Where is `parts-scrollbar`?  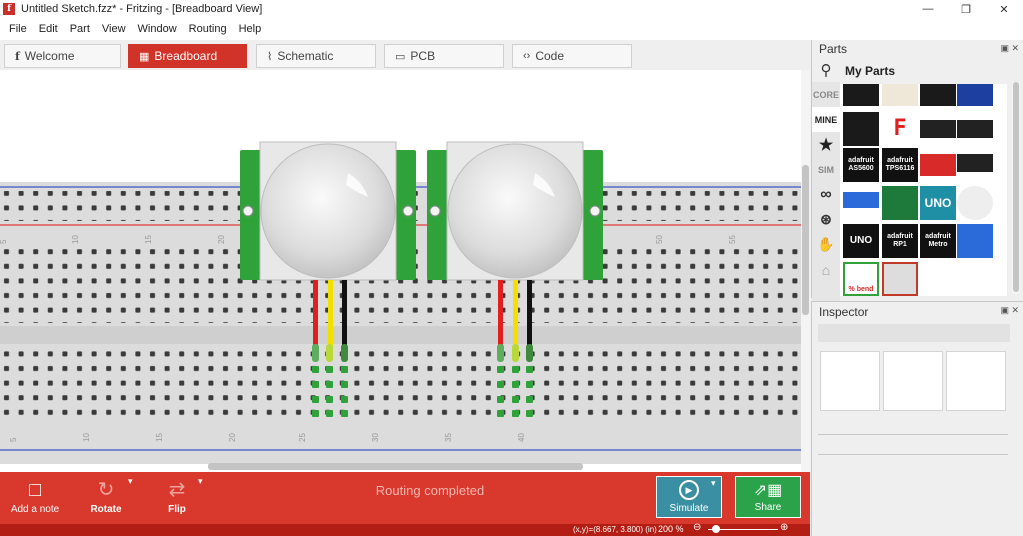 parts-scrollbar is located at coordinates (1016, 188).